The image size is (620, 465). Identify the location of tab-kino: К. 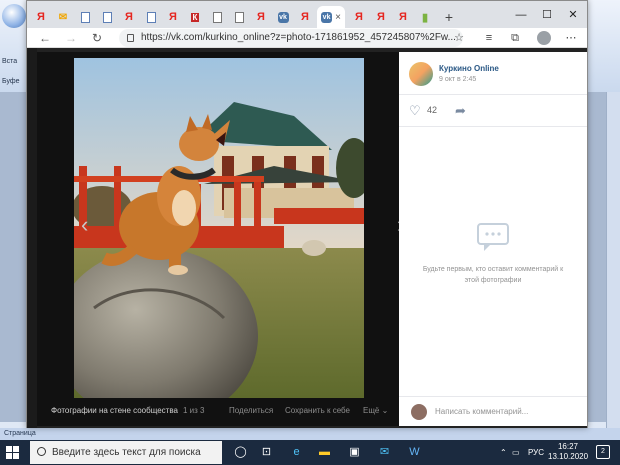
(195, 17).